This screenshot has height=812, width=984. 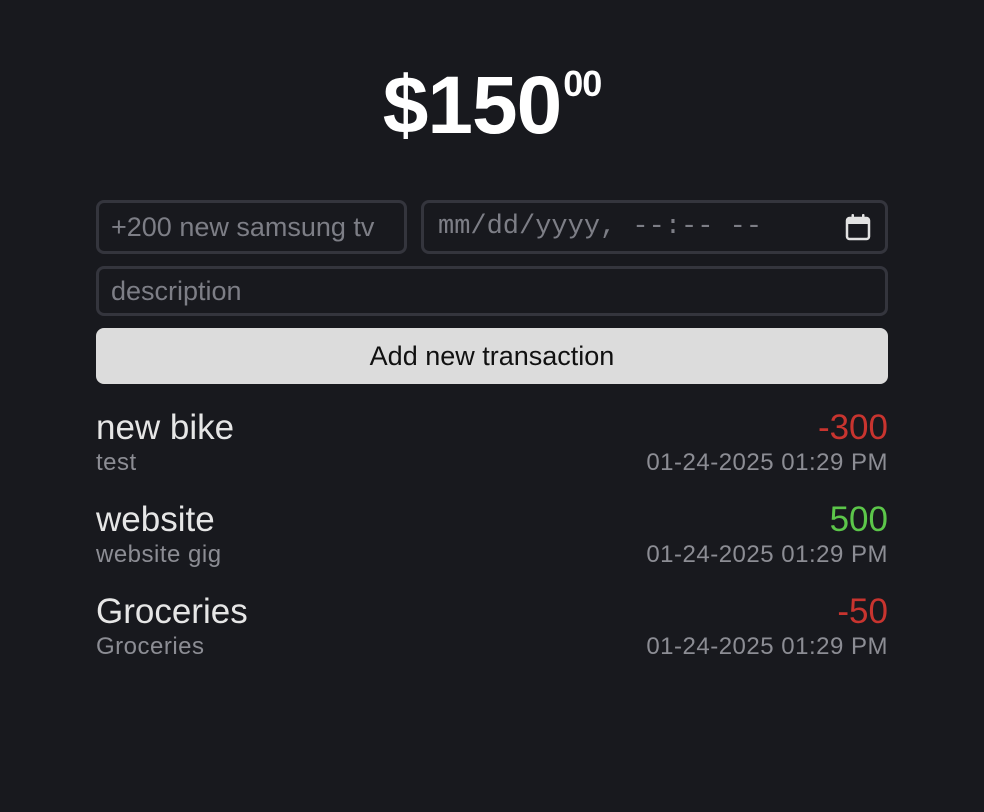 What do you see at coordinates (159, 554) in the screenshot?
I see `transaction-description: website gig` at bounding box center [159, 554].